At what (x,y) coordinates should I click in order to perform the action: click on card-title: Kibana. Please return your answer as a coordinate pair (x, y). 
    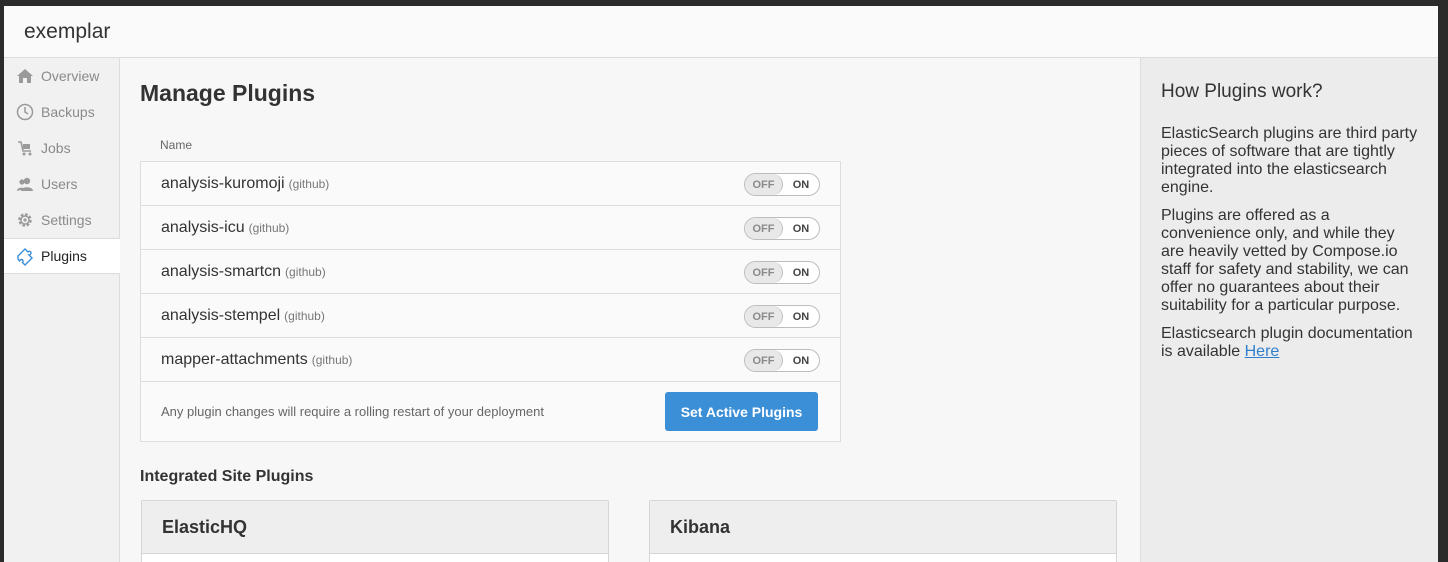
    Looking at the image, I should click on (883, 527).